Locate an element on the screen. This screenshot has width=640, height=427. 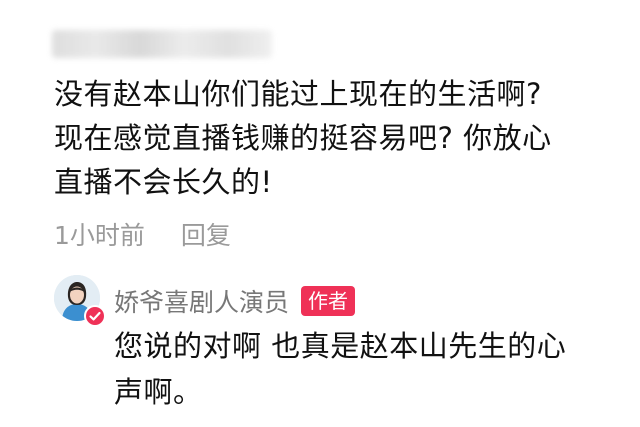
comment-time: 1小时前 is located at coordinates (99, 235).